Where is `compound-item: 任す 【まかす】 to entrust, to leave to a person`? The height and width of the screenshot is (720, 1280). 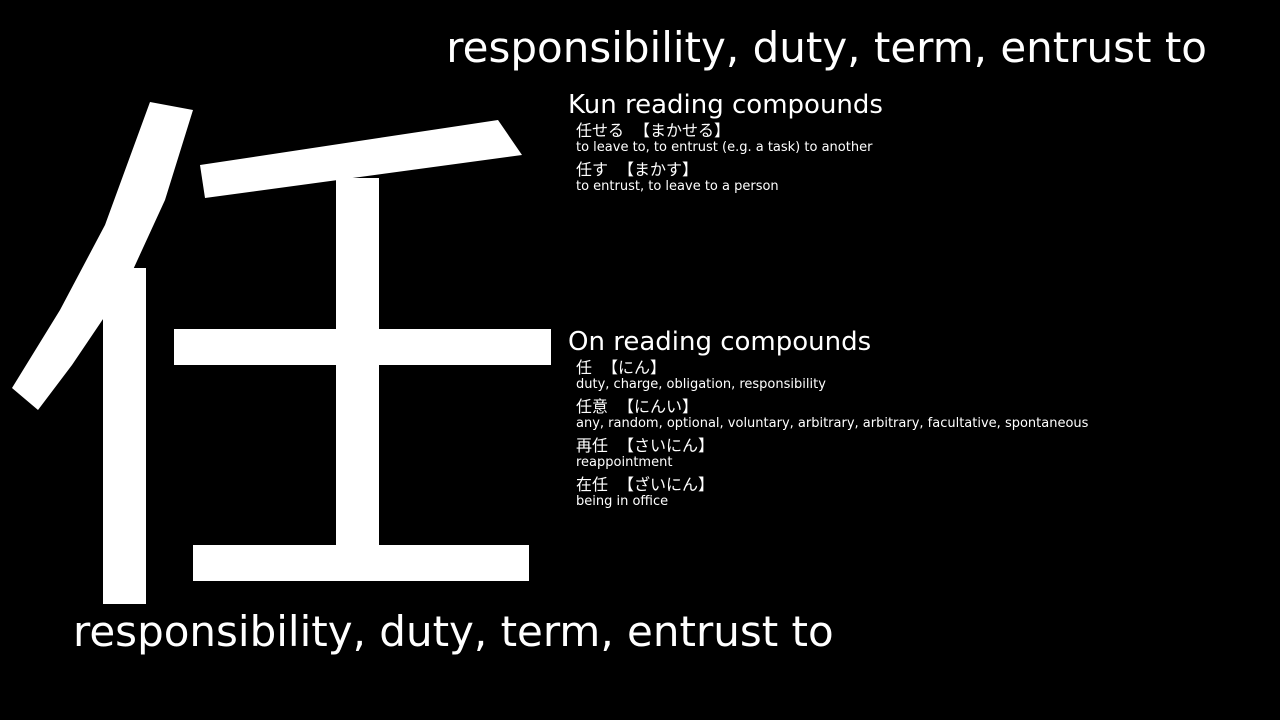
compound-item: 任す 【まかす】 to entrust, to leave to a person is located at coordinates (922, 177).